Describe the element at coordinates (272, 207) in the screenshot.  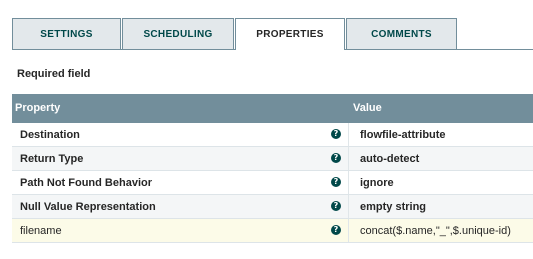
I see `table-row: Null Value Representation ? empty string` at that location.